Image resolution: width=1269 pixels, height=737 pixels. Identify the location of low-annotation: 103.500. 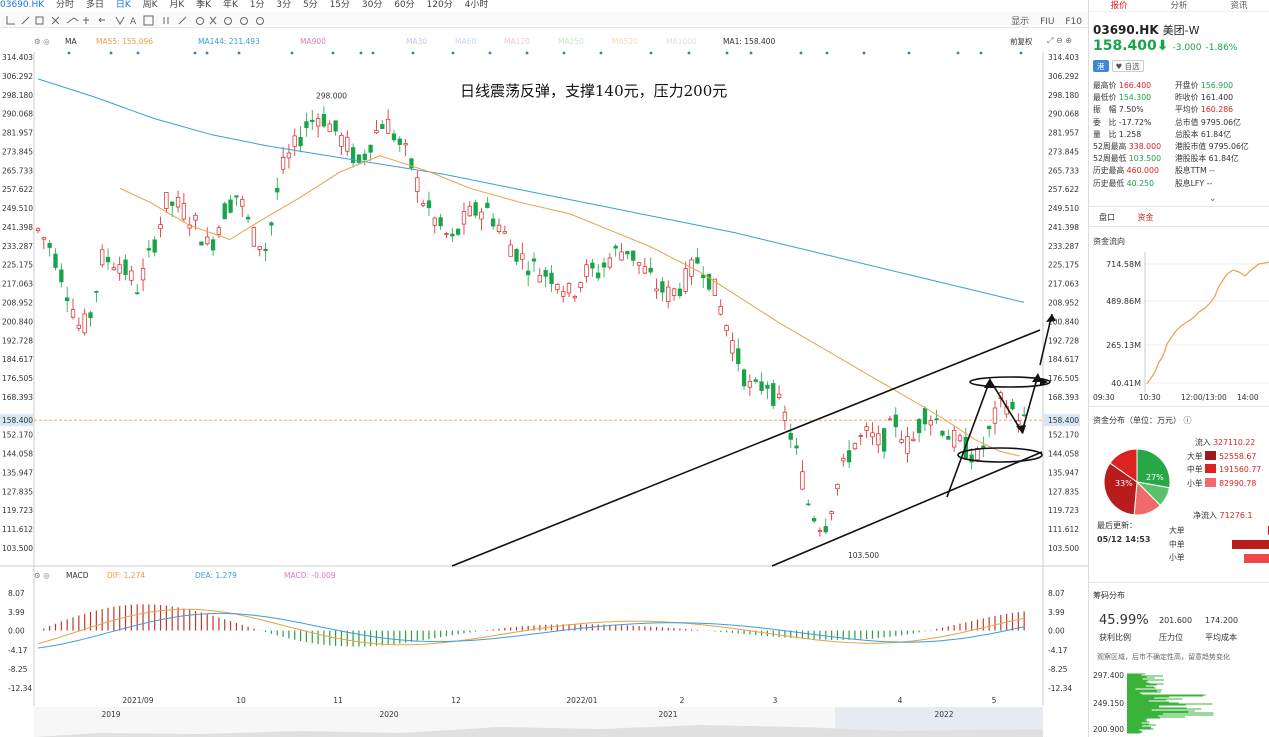
(863, 555).